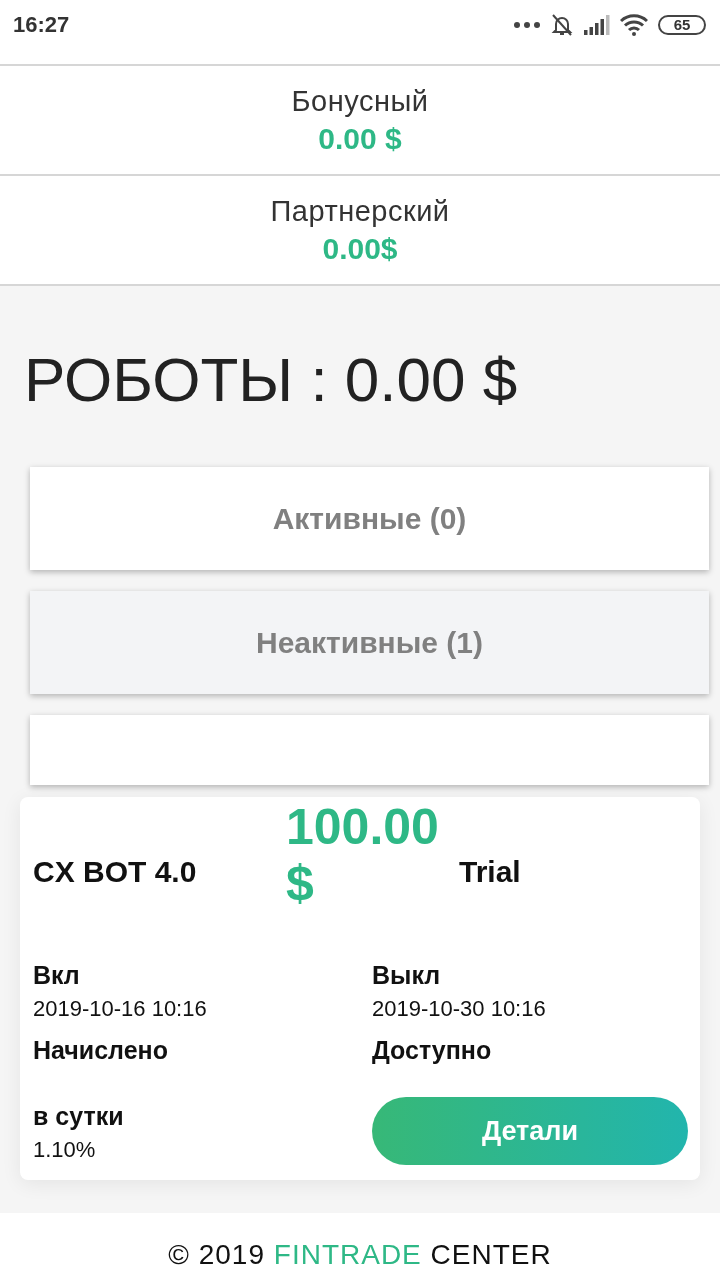 The image size is (720, 1280). Describe the element at coordinates (360, 139) in the screenshot. I see `balance-amount: 0.00 $` at that location.